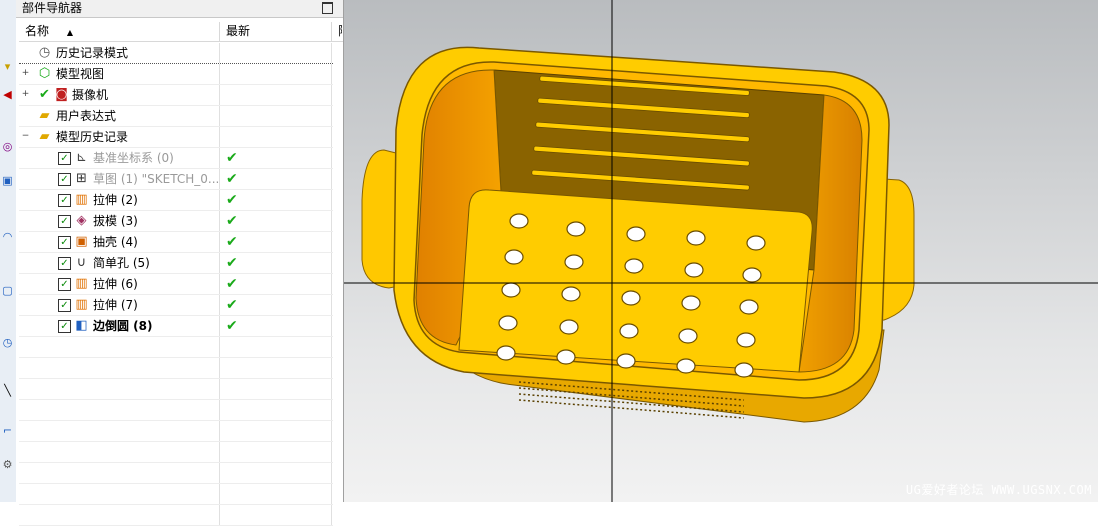 This screenshot has height=526, width=1098. I want to click on feature-label: 简单孔 (5), so click(121, 263).